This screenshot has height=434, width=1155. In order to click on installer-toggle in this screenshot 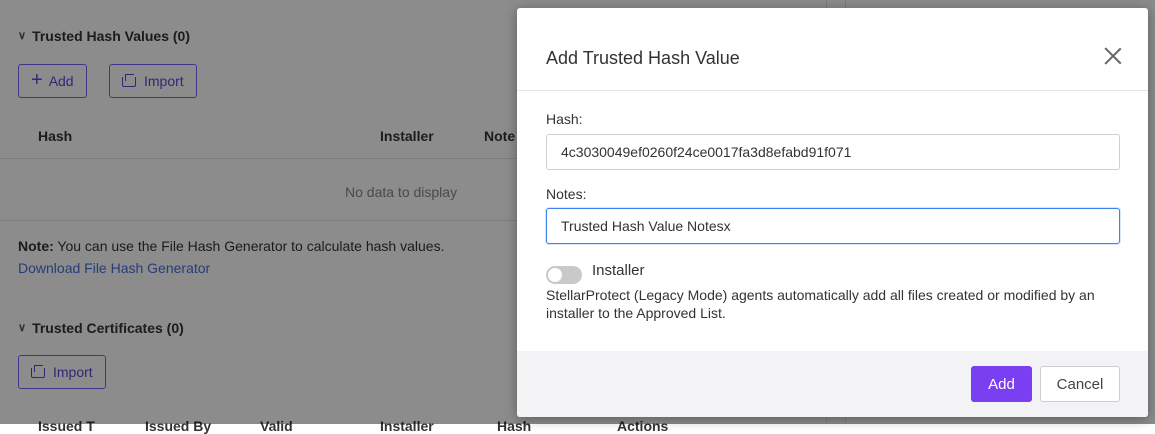, I will do `click(564, 275)`.